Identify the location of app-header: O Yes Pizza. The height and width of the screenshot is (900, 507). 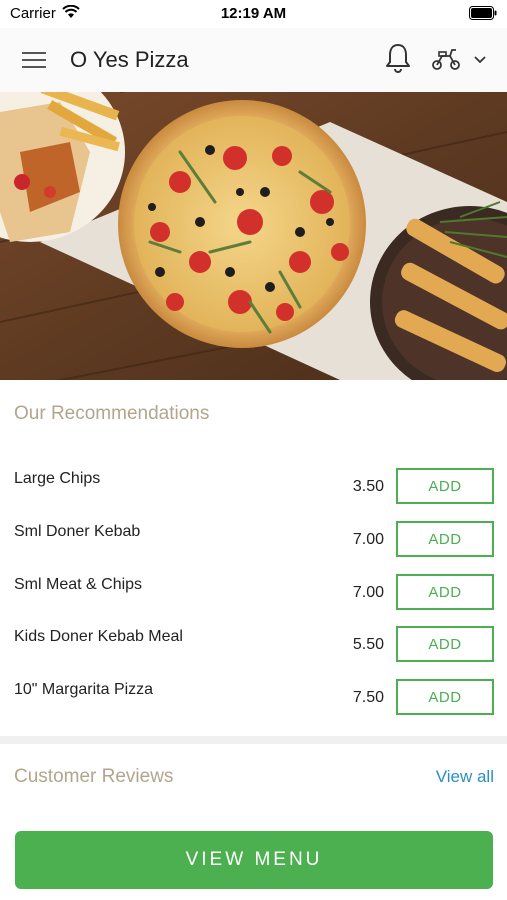
(253, 60).